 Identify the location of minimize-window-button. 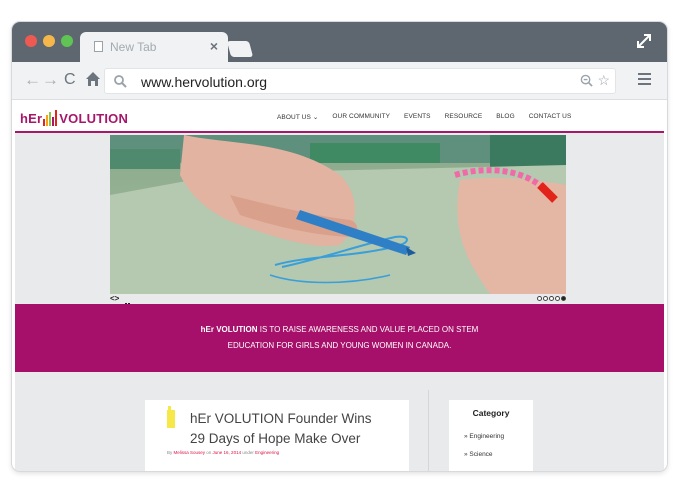
(49, 41).